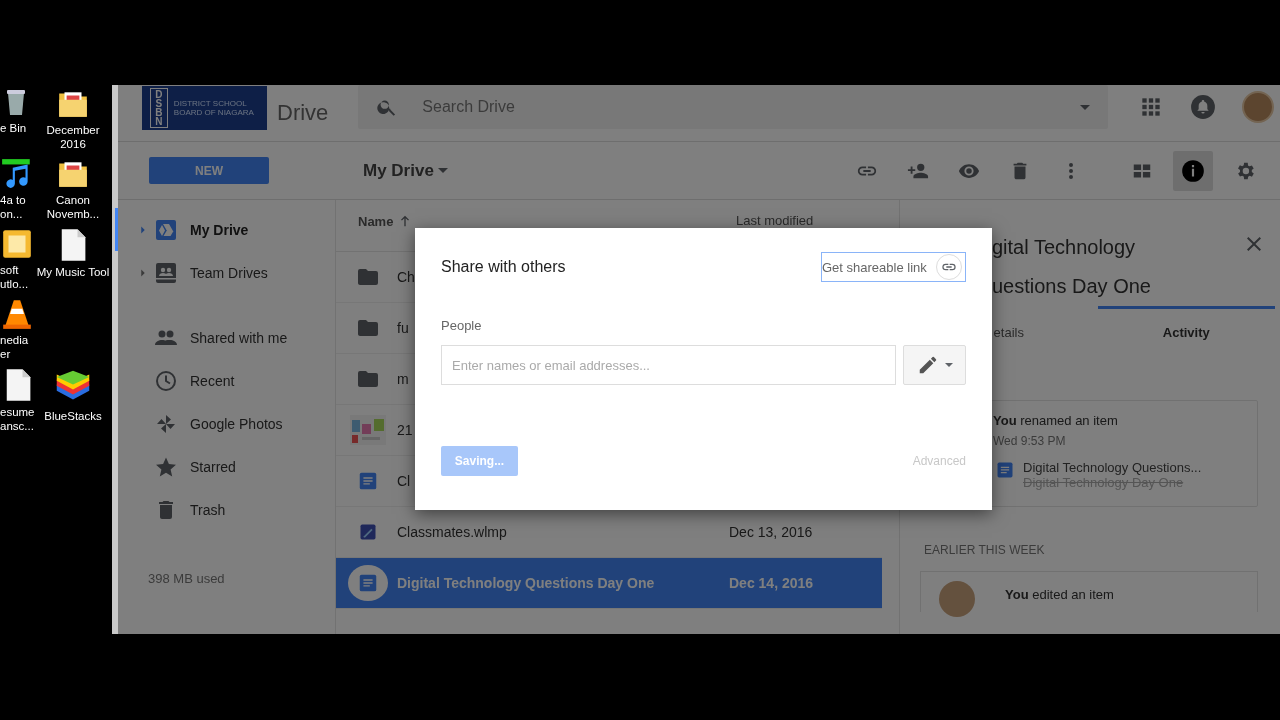  I want to click on column-header: Last modified, so click(775, 220).